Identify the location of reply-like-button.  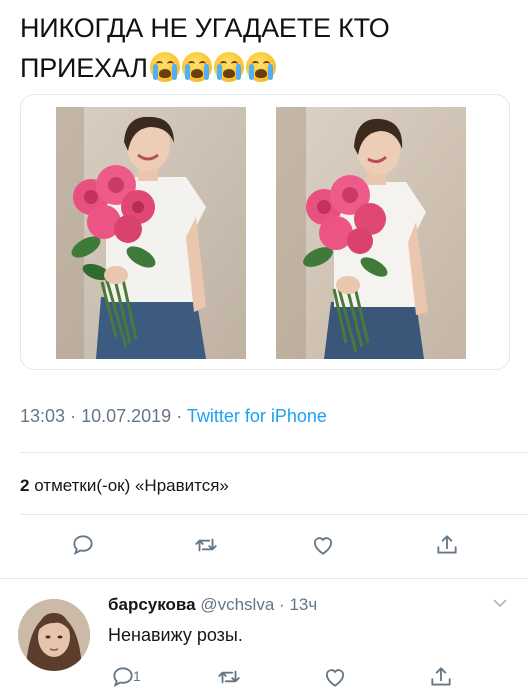
(335, 677).